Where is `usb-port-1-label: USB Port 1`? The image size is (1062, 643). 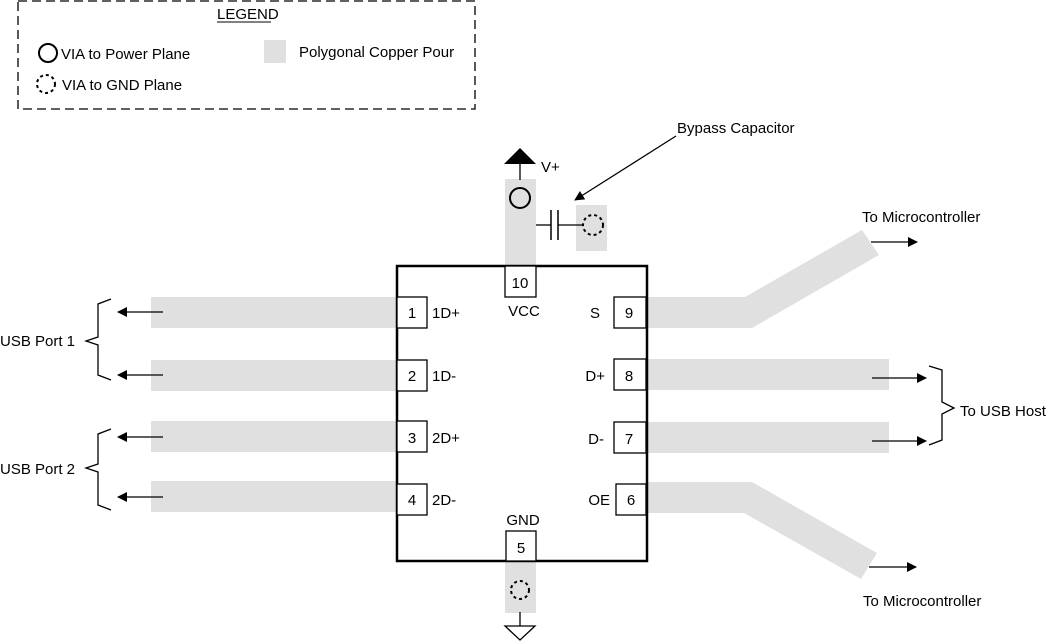
usb-port-1-label: USB Port 1 is located at coordinates (37, 341).